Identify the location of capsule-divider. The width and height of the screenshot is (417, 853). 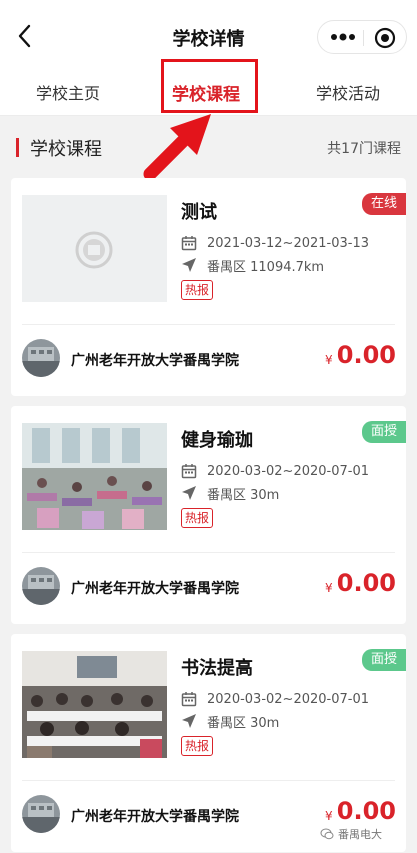
(363, 38).